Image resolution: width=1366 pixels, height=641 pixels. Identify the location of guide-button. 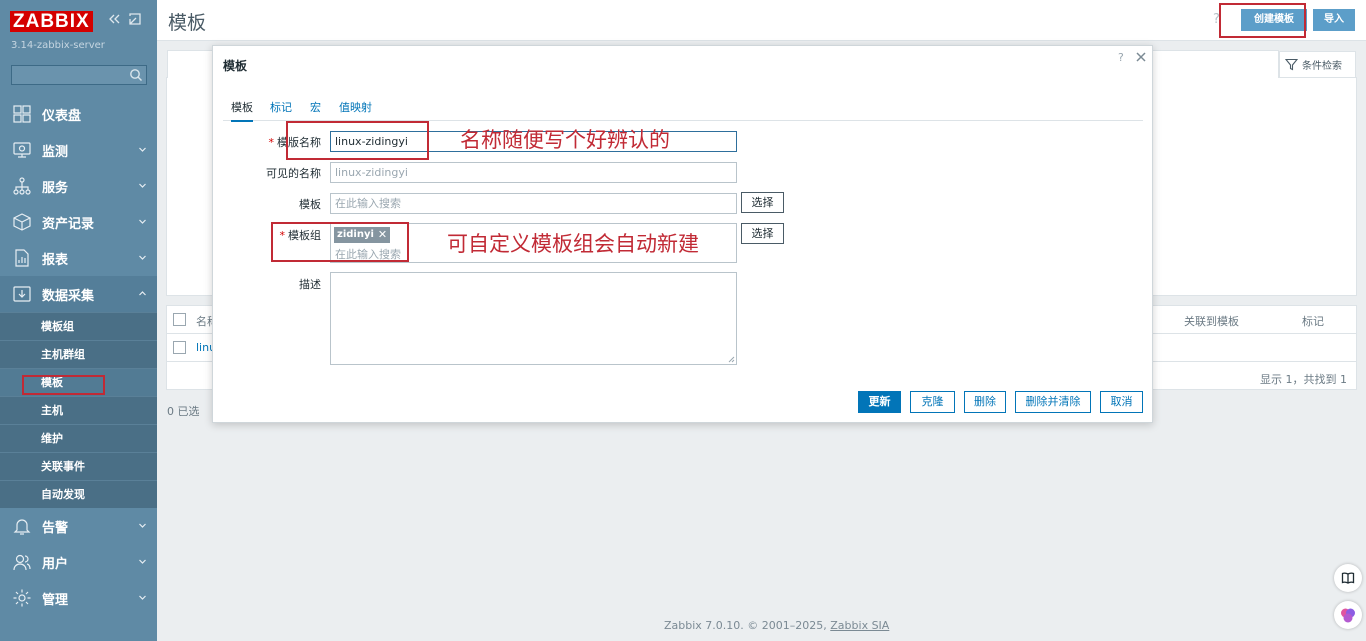
(1348, 578).